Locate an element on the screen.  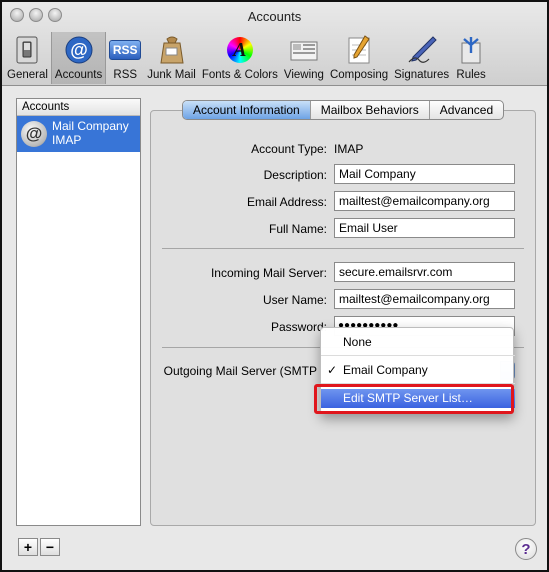
toolbar-fonts-colors-label: Fonts & Colors is located at coordinates (239, 75).